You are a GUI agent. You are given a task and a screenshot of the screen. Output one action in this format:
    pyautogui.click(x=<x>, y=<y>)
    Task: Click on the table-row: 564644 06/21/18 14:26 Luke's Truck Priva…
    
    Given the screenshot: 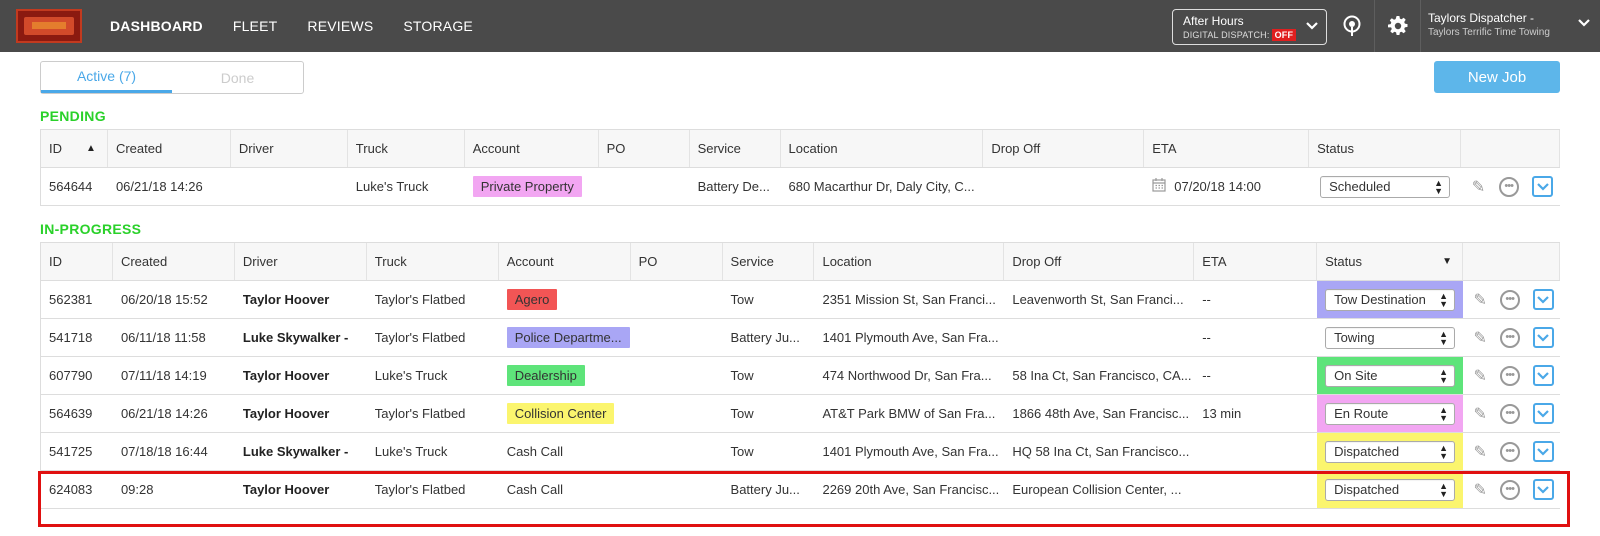 What is the action you would take?
    pyautogui.click(x=800, y=187)
    